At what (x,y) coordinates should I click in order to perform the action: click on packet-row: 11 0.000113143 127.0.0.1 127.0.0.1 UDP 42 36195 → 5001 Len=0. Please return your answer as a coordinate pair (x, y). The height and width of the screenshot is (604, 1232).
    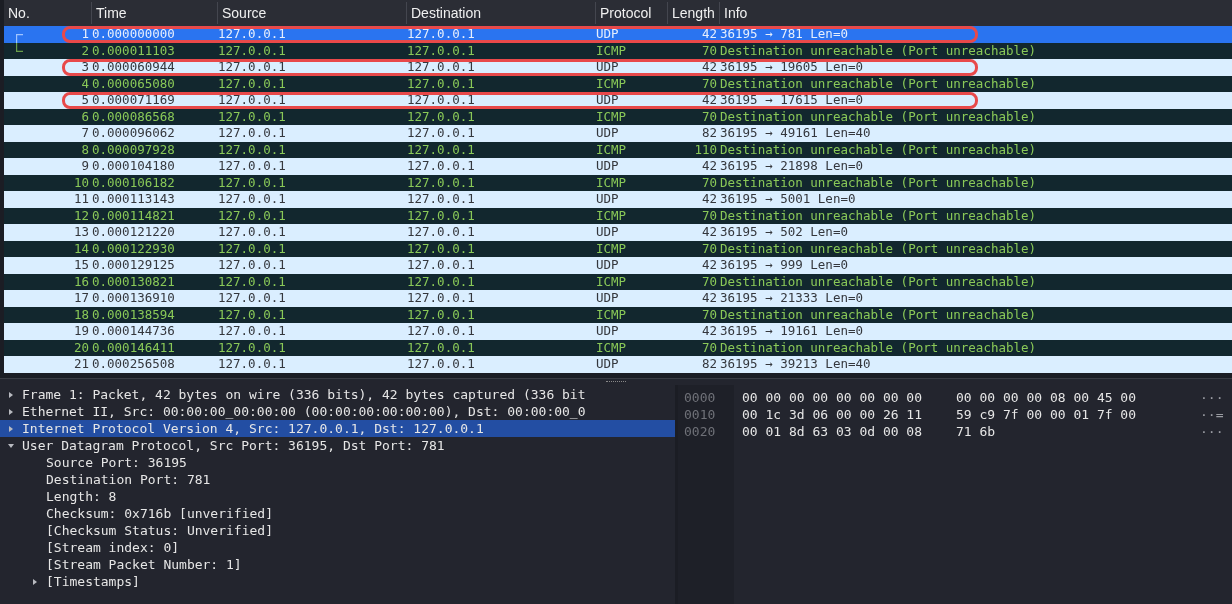
    Looking at the image, I should click on (618, 199).